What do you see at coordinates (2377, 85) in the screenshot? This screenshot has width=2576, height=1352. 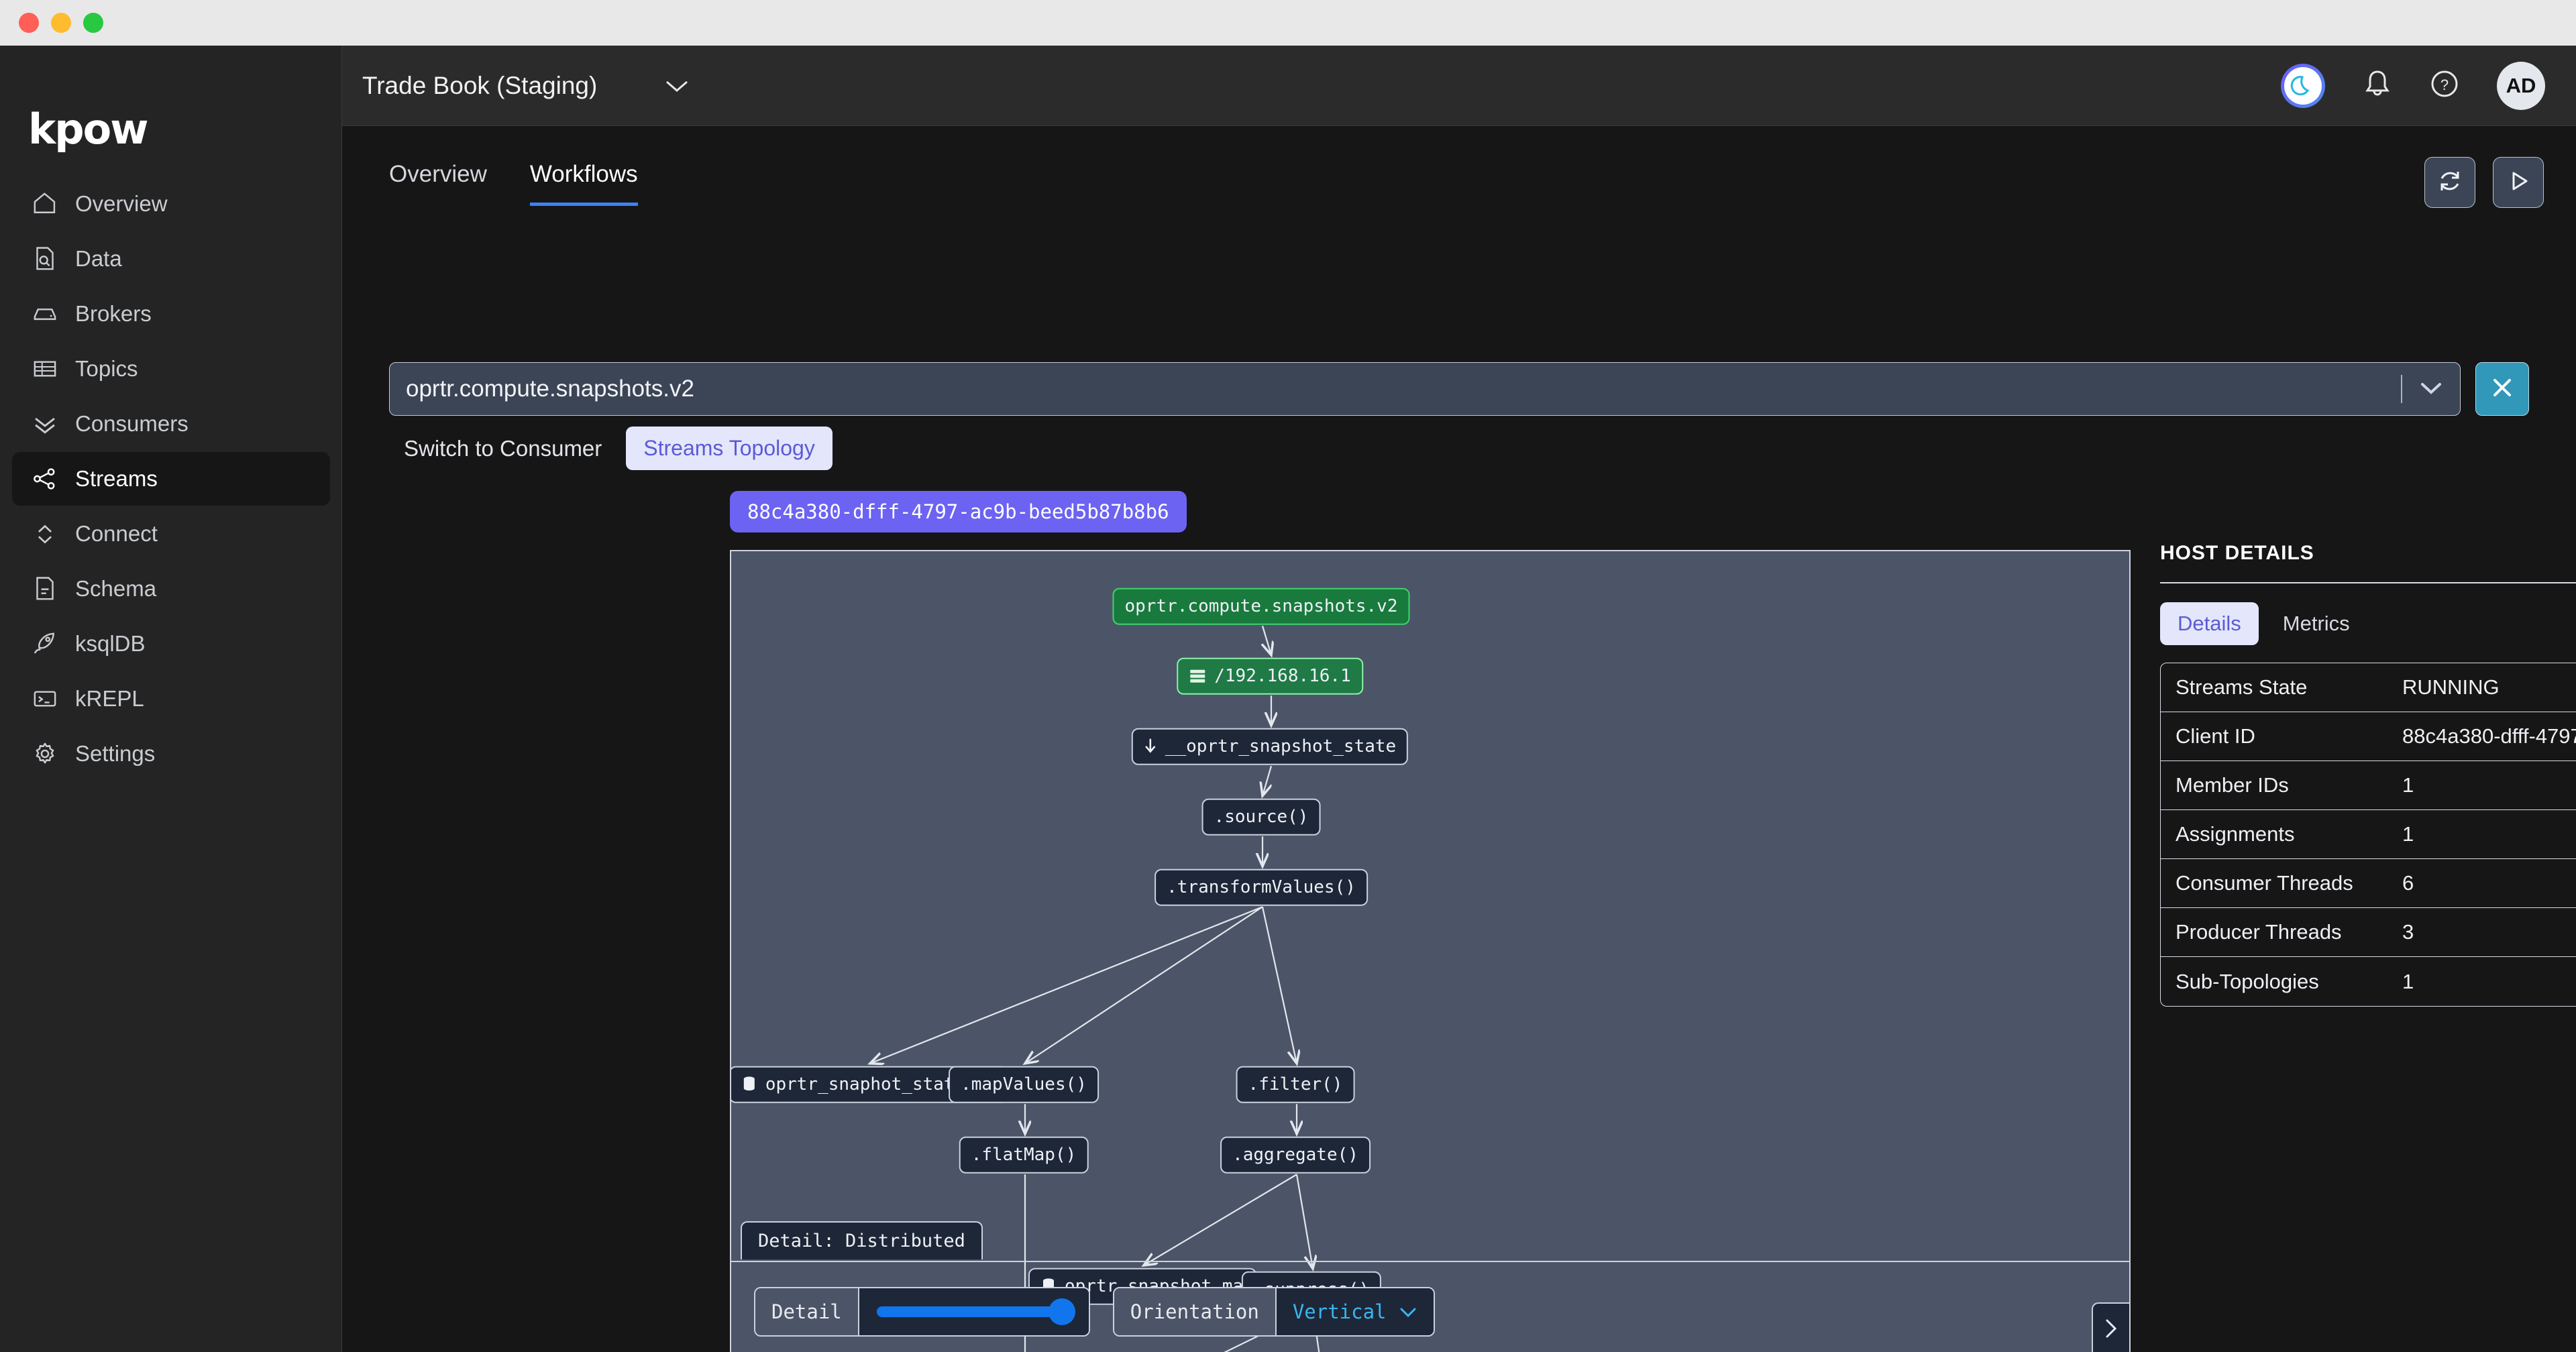 I see `bell-icon` at bounding box center [2377, 85].